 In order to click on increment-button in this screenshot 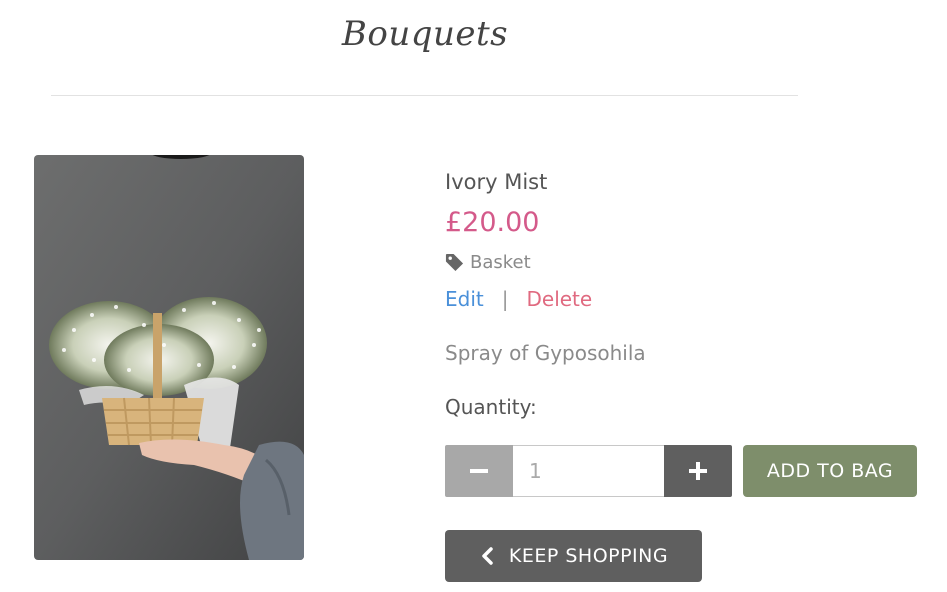, I will do `click(698, 471)`.